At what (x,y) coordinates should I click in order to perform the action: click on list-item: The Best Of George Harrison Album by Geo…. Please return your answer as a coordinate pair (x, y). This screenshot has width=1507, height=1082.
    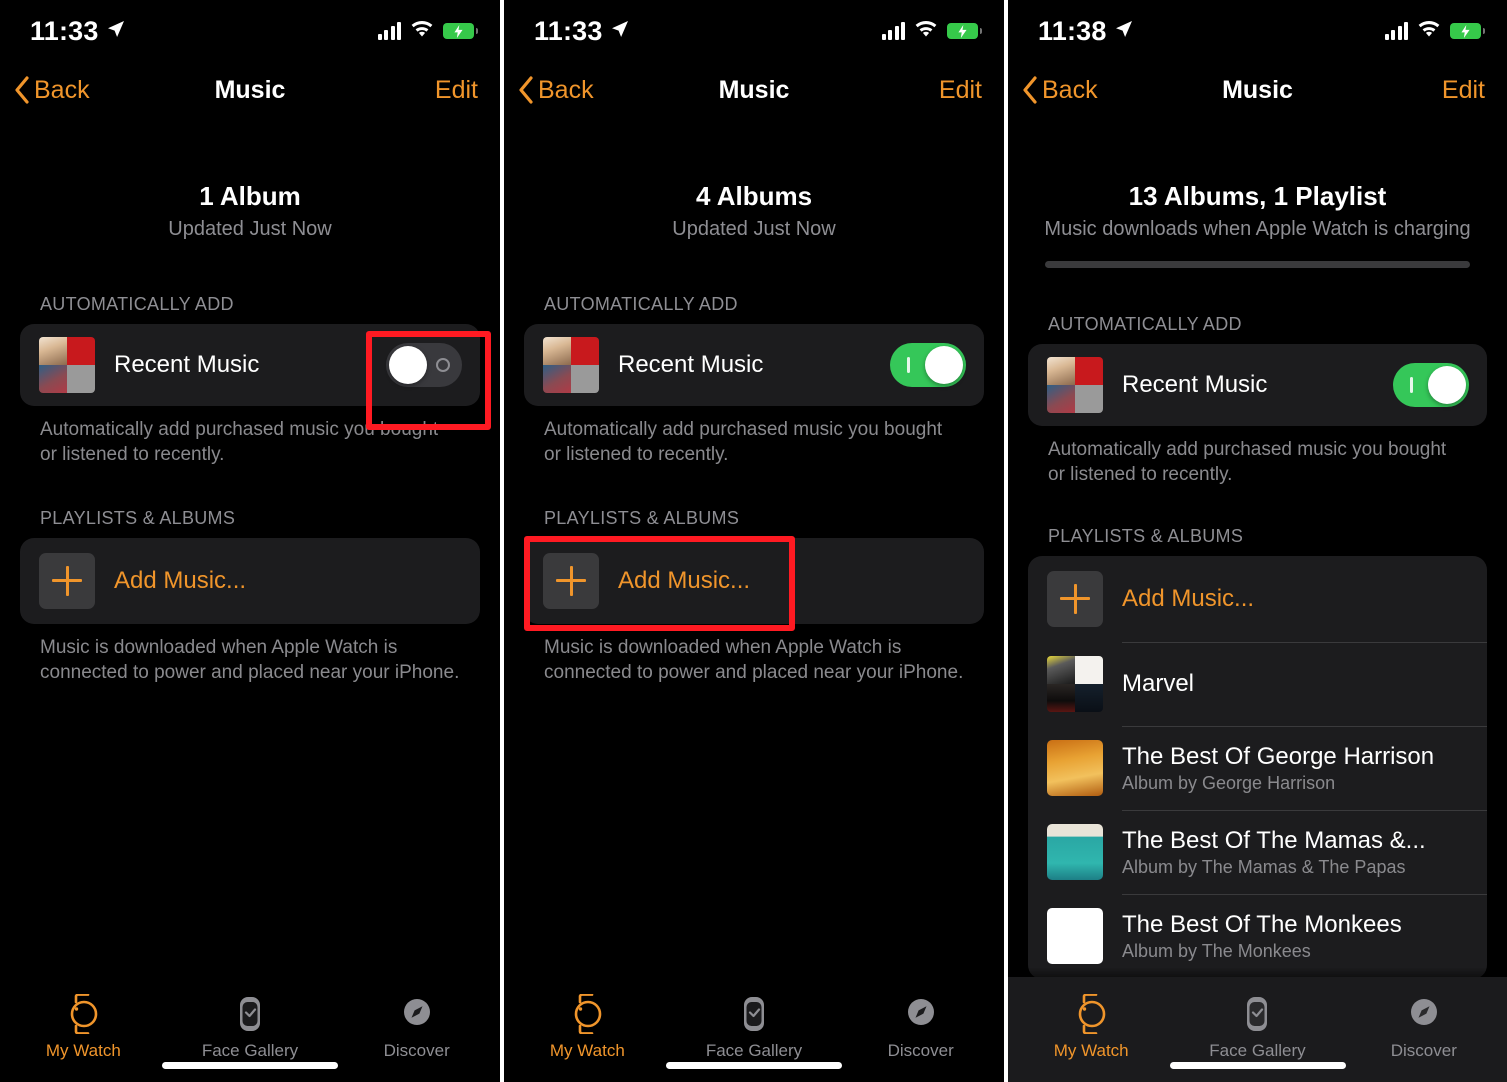
    Looking at the image, I should click on (1257, 768).